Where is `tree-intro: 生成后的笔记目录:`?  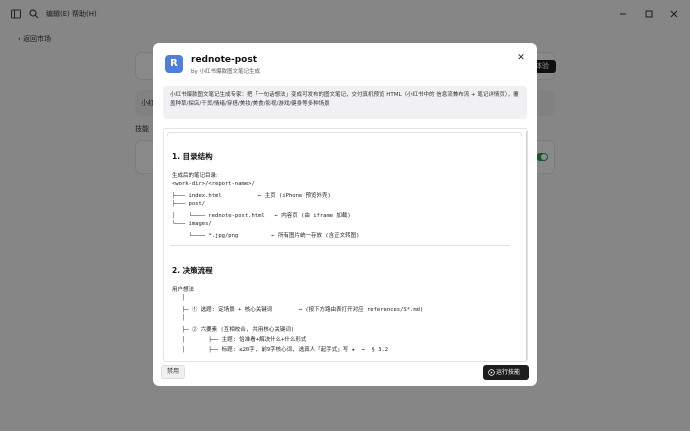 tree-intro: 生成后的笔记目录: is located at coordinates (195, 176).